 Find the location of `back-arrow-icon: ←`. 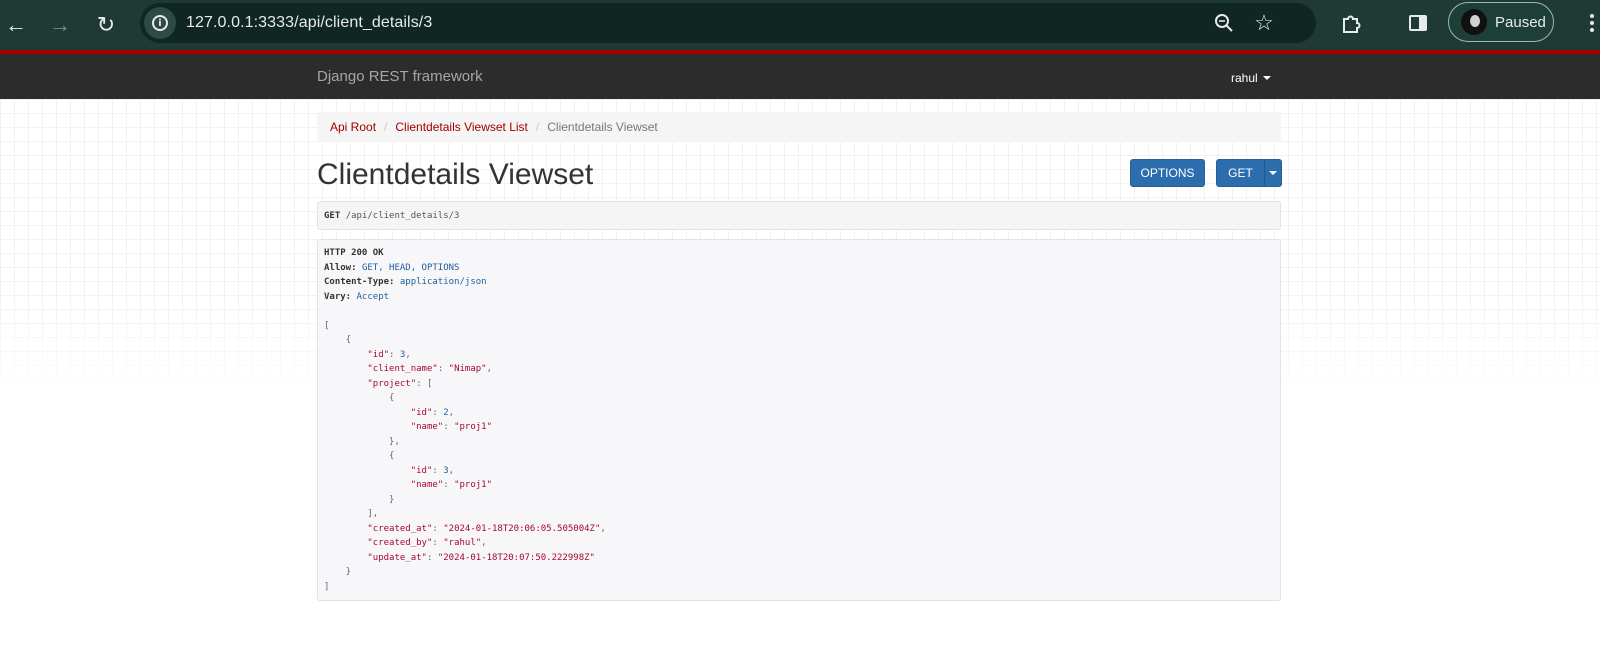

back-arrow-icon: ← is located at coordinates (18, 25).